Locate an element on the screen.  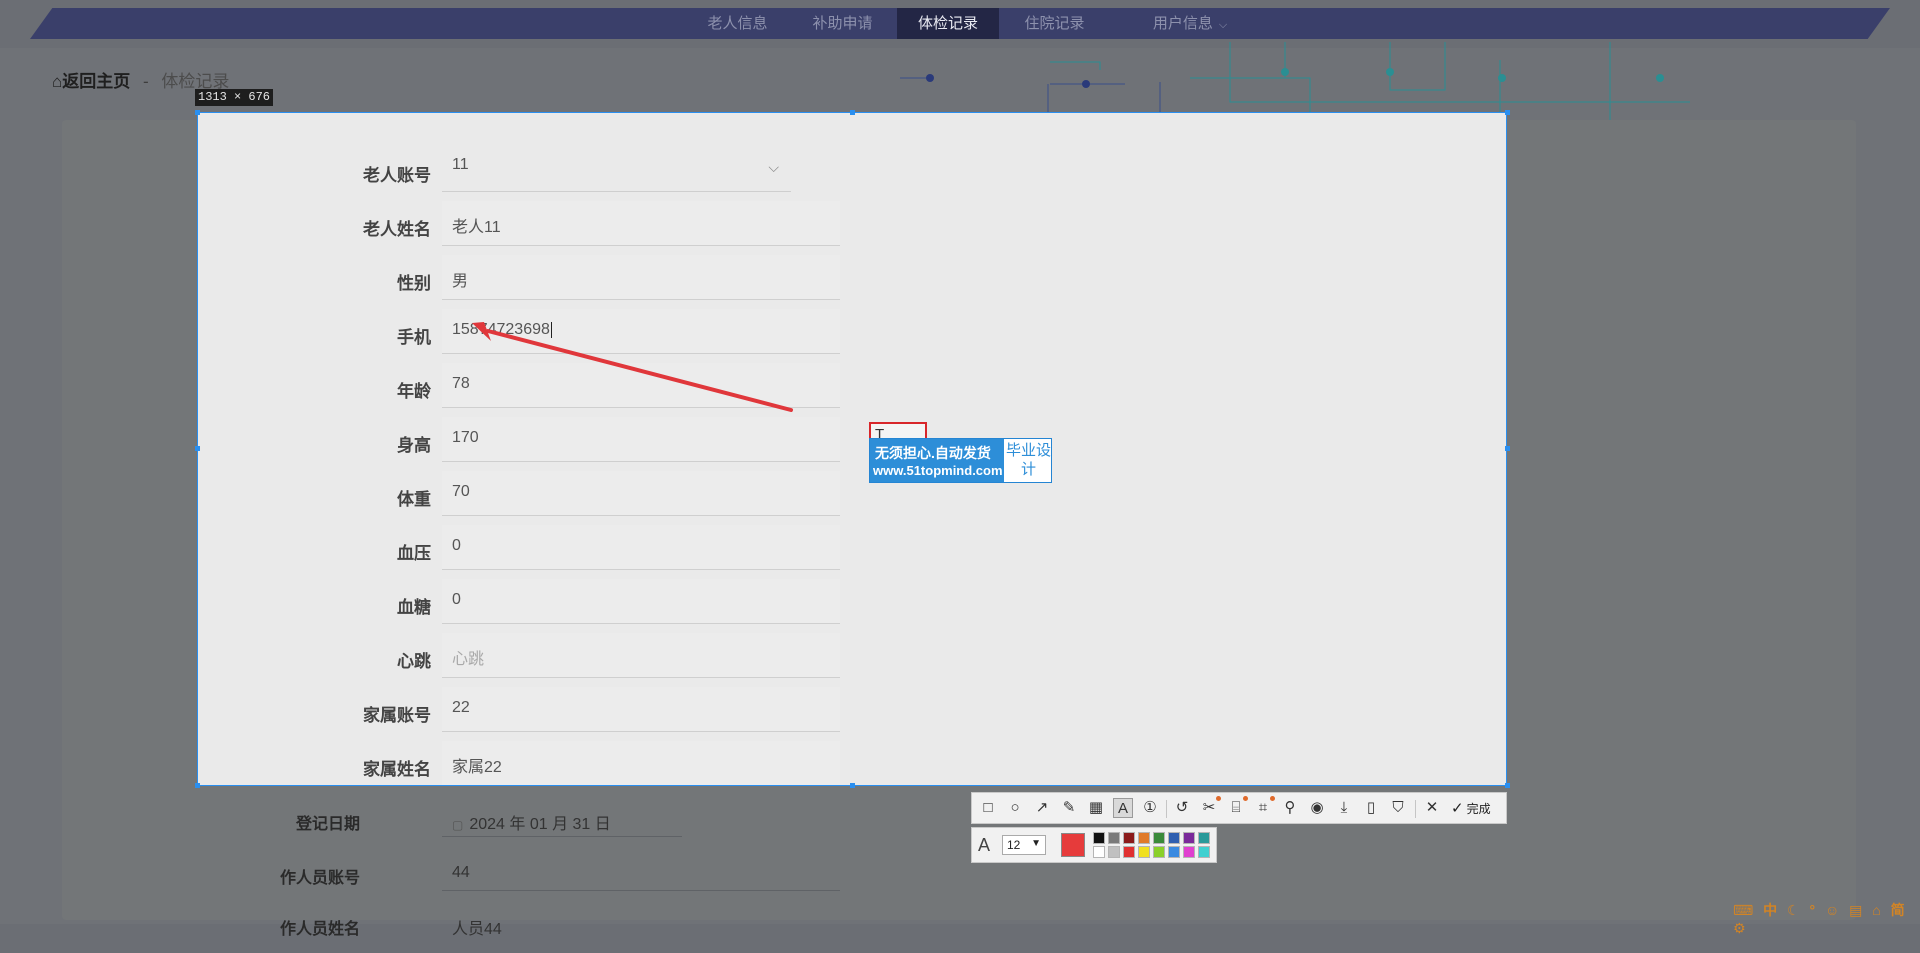
input-method-icon: ⌨ is located at coordinates (1743, 910).